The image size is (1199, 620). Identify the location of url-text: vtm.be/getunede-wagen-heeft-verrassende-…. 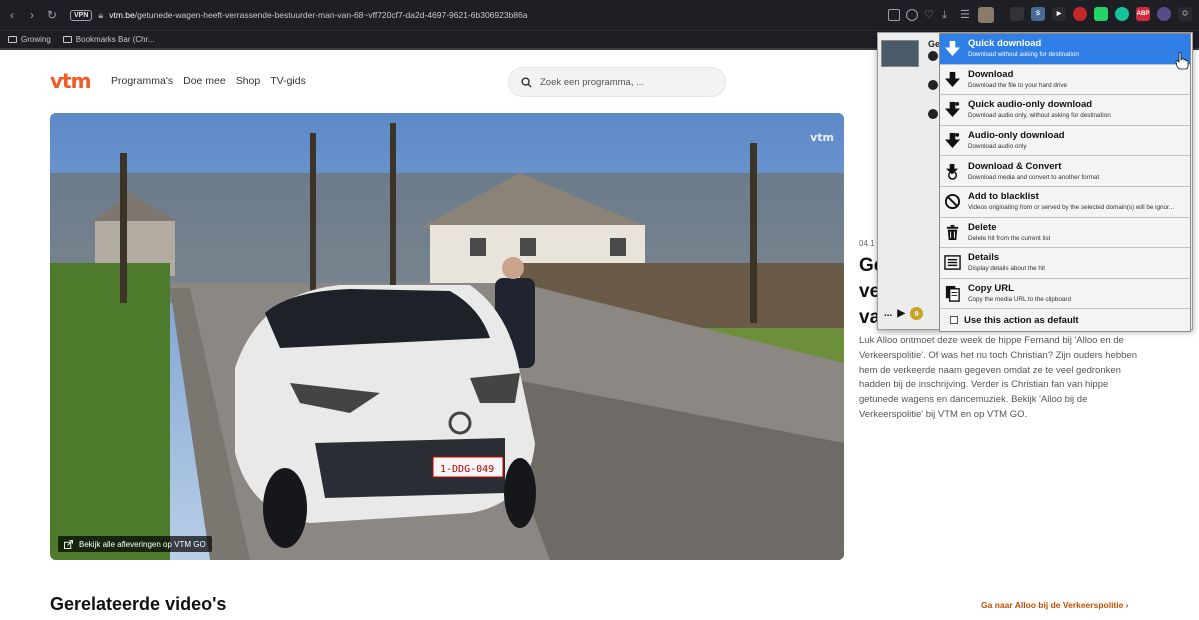
(318, 15).